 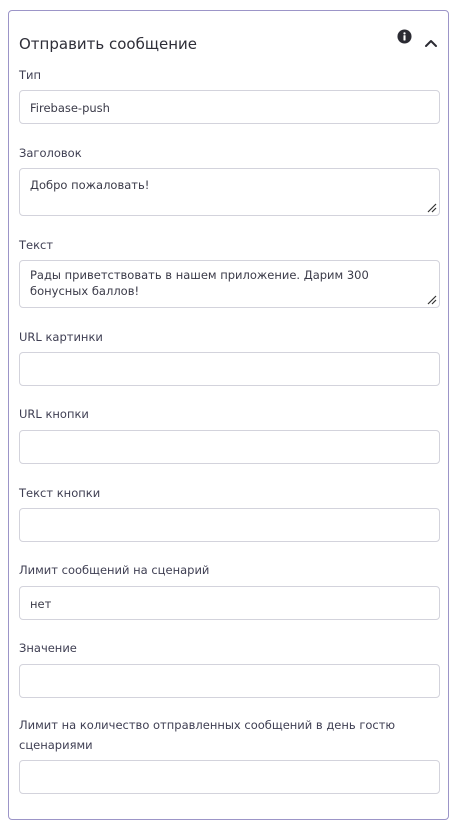 I want to click on panel-title: Отправить сообщение, so click(x=108, y=44).